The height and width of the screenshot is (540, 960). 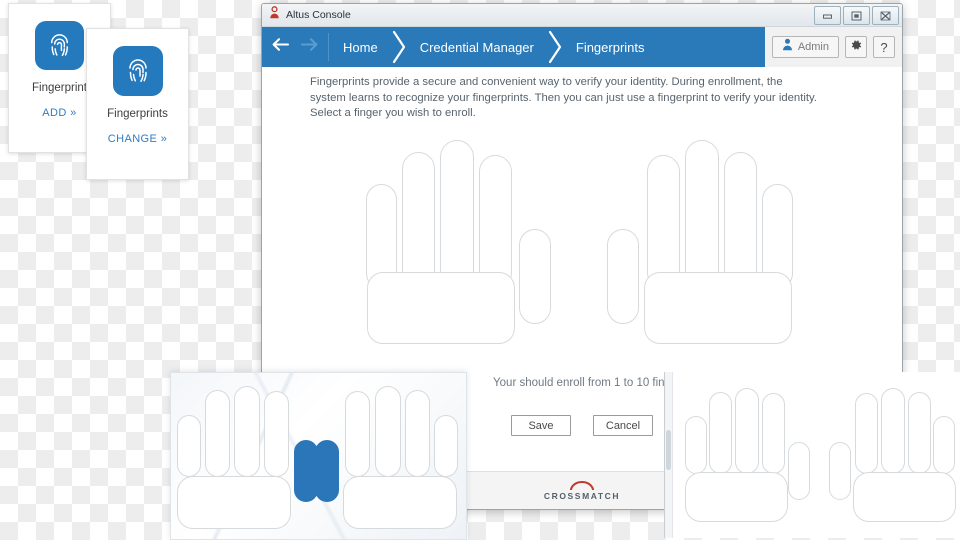 I want to click on scrollbar-thumb, so click(x=668, y=450).